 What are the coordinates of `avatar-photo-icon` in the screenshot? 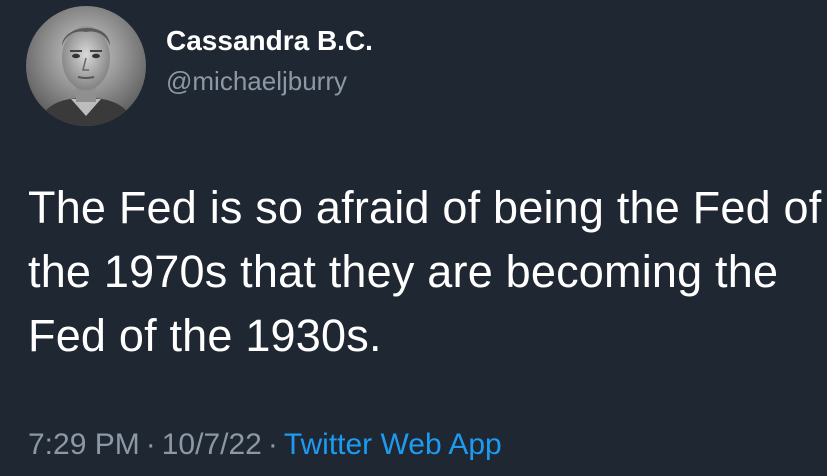 It's located at (86, 66).